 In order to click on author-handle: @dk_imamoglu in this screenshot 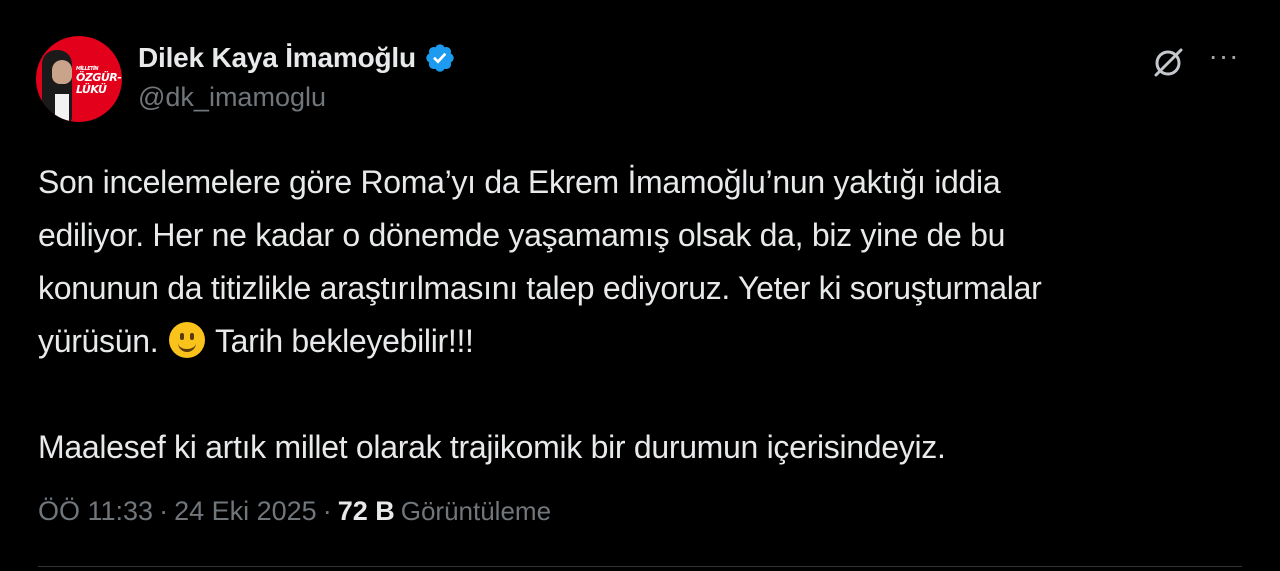, I will do `click(232, 97)`.